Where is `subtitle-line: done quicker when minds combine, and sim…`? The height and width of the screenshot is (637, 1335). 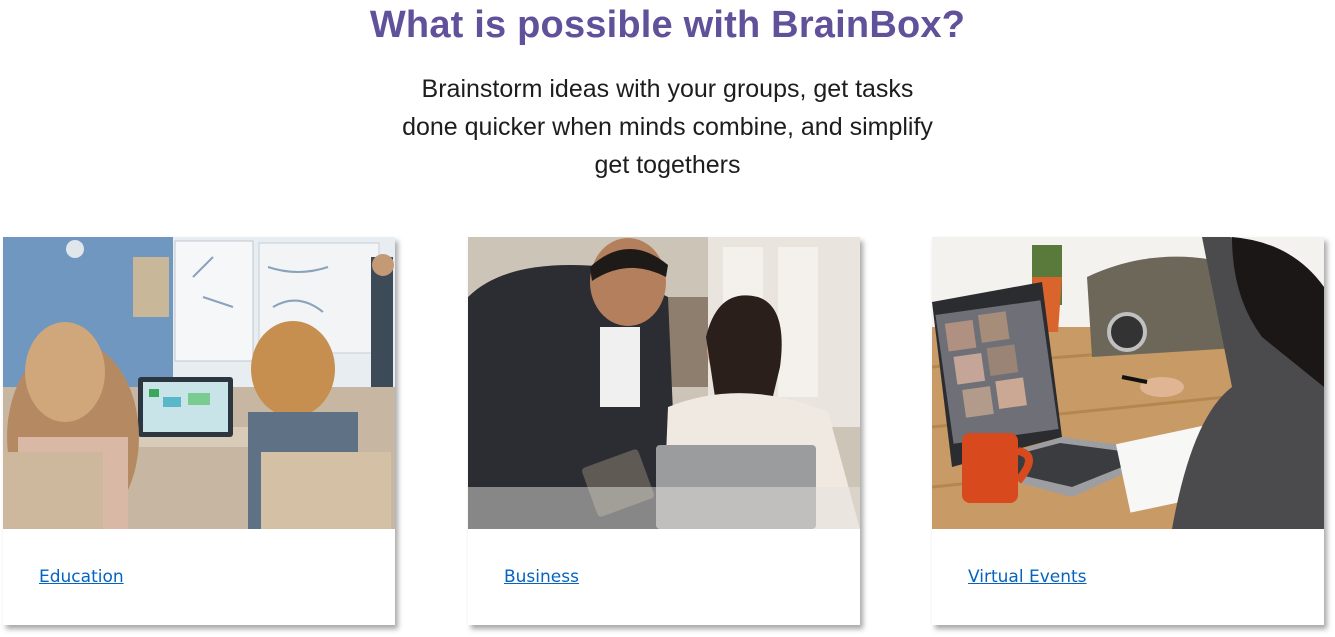
subtitle-line: done quicker when minds combine, and sim… is located at coordinates (667, 127).